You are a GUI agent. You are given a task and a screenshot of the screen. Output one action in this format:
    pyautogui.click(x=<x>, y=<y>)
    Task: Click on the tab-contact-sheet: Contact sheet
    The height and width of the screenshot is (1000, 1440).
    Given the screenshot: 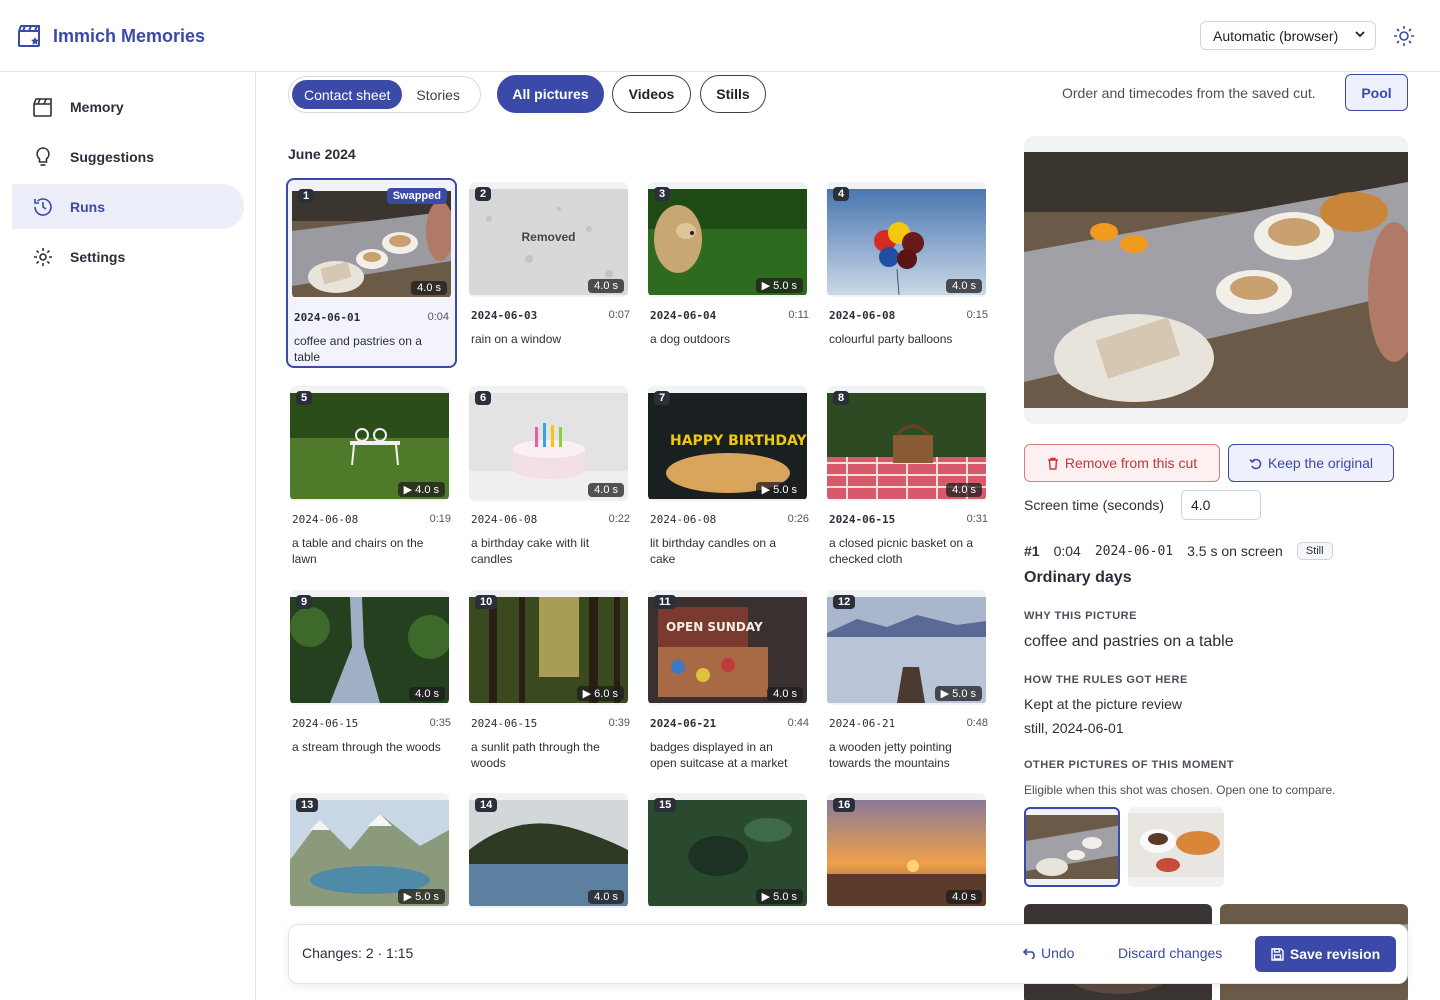 What is the action you would take?
    pyautogui.click(x=347, y=94)
    